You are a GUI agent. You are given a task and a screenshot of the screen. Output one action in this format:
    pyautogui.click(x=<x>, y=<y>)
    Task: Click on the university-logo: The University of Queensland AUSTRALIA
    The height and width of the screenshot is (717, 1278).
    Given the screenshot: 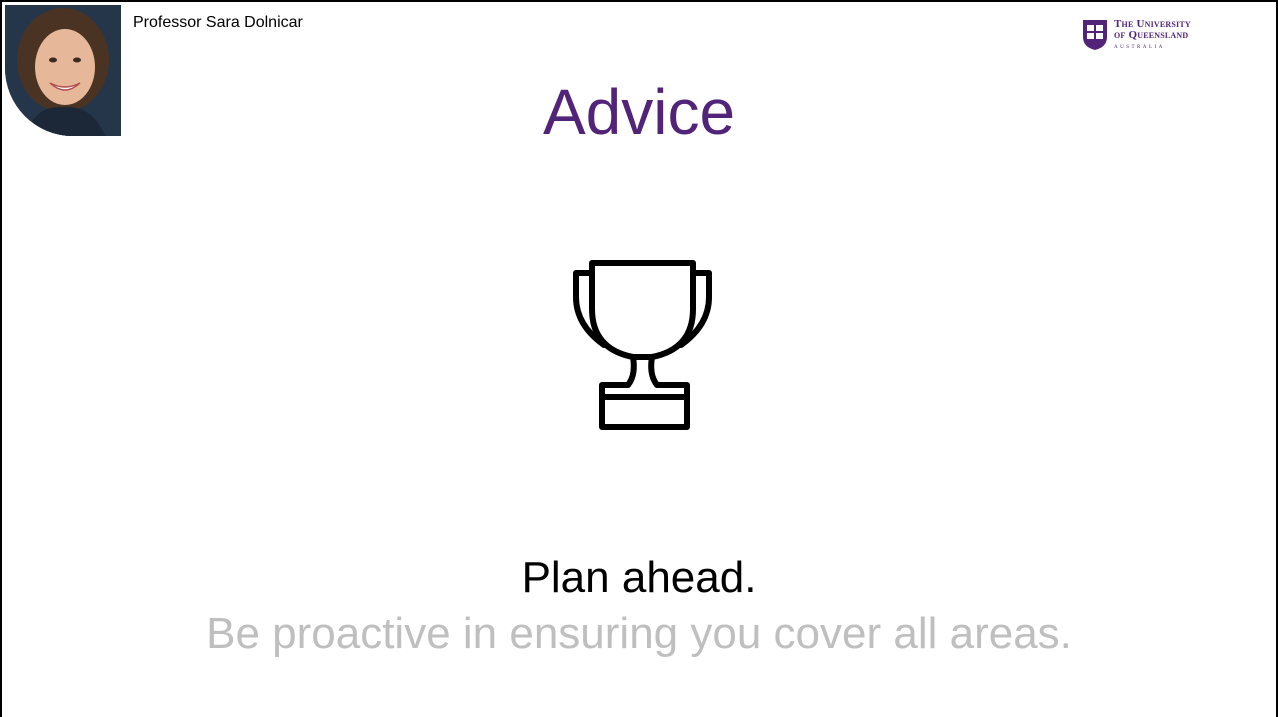 What is the action you would take?
    pyautogui.click(x=1136, y=38)
    